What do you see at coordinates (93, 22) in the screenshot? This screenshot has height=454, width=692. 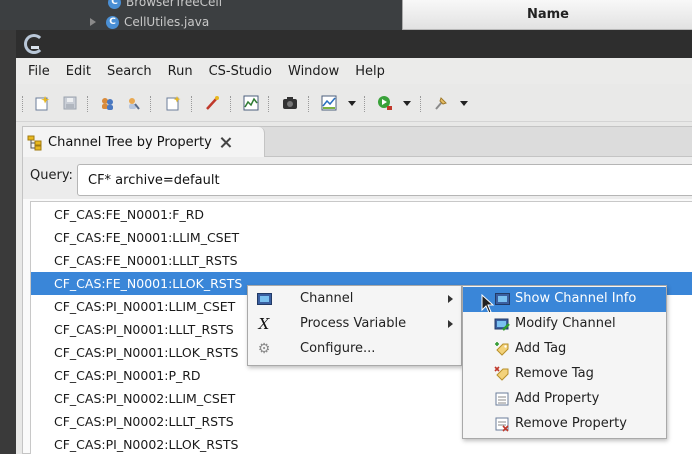 I see `expand-triangle-icon` at bounding box center [93, 22].